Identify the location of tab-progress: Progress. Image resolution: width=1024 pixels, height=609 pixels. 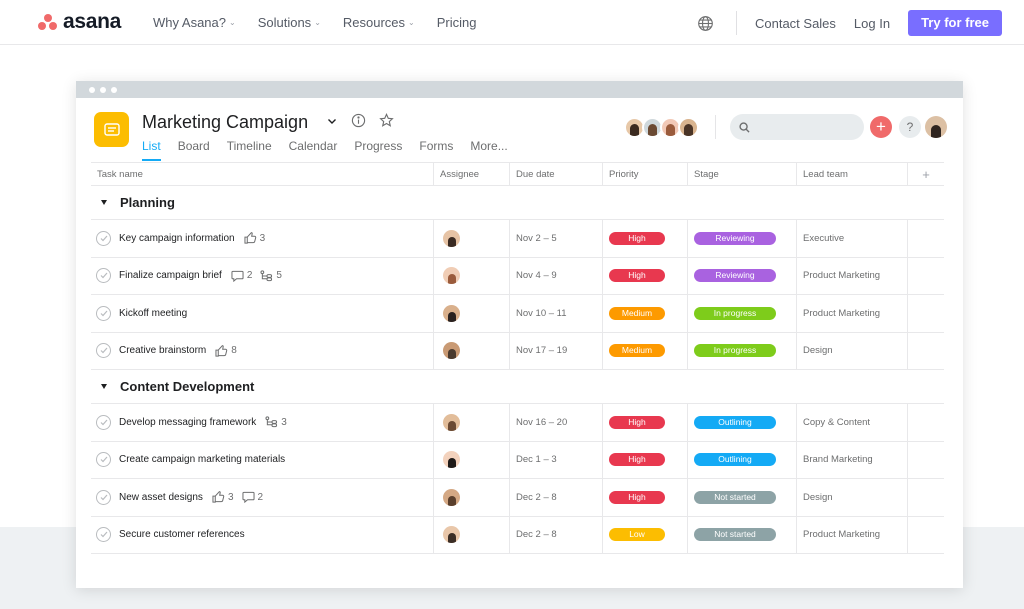
(378, 150).